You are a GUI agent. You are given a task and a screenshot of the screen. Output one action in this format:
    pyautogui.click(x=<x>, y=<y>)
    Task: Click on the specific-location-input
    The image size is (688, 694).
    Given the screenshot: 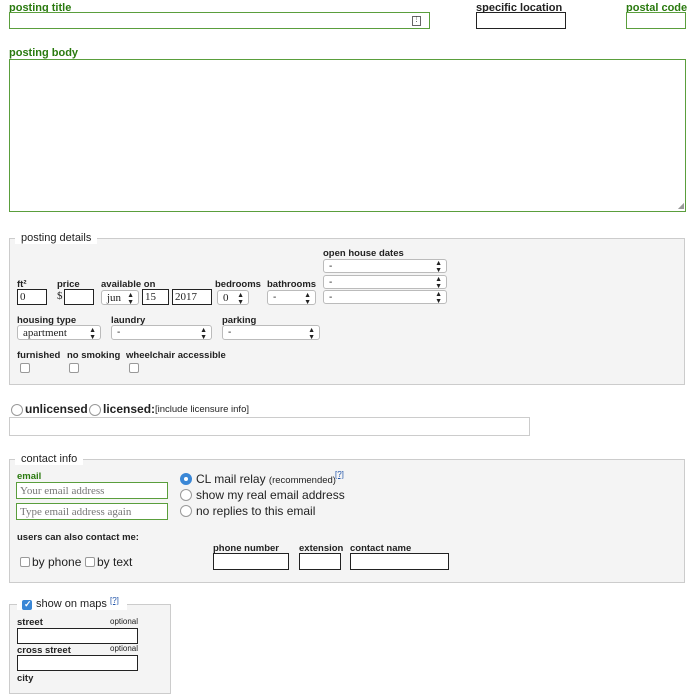 What is the action you would take?
    pyautogui.click(x=521, y=20)
    